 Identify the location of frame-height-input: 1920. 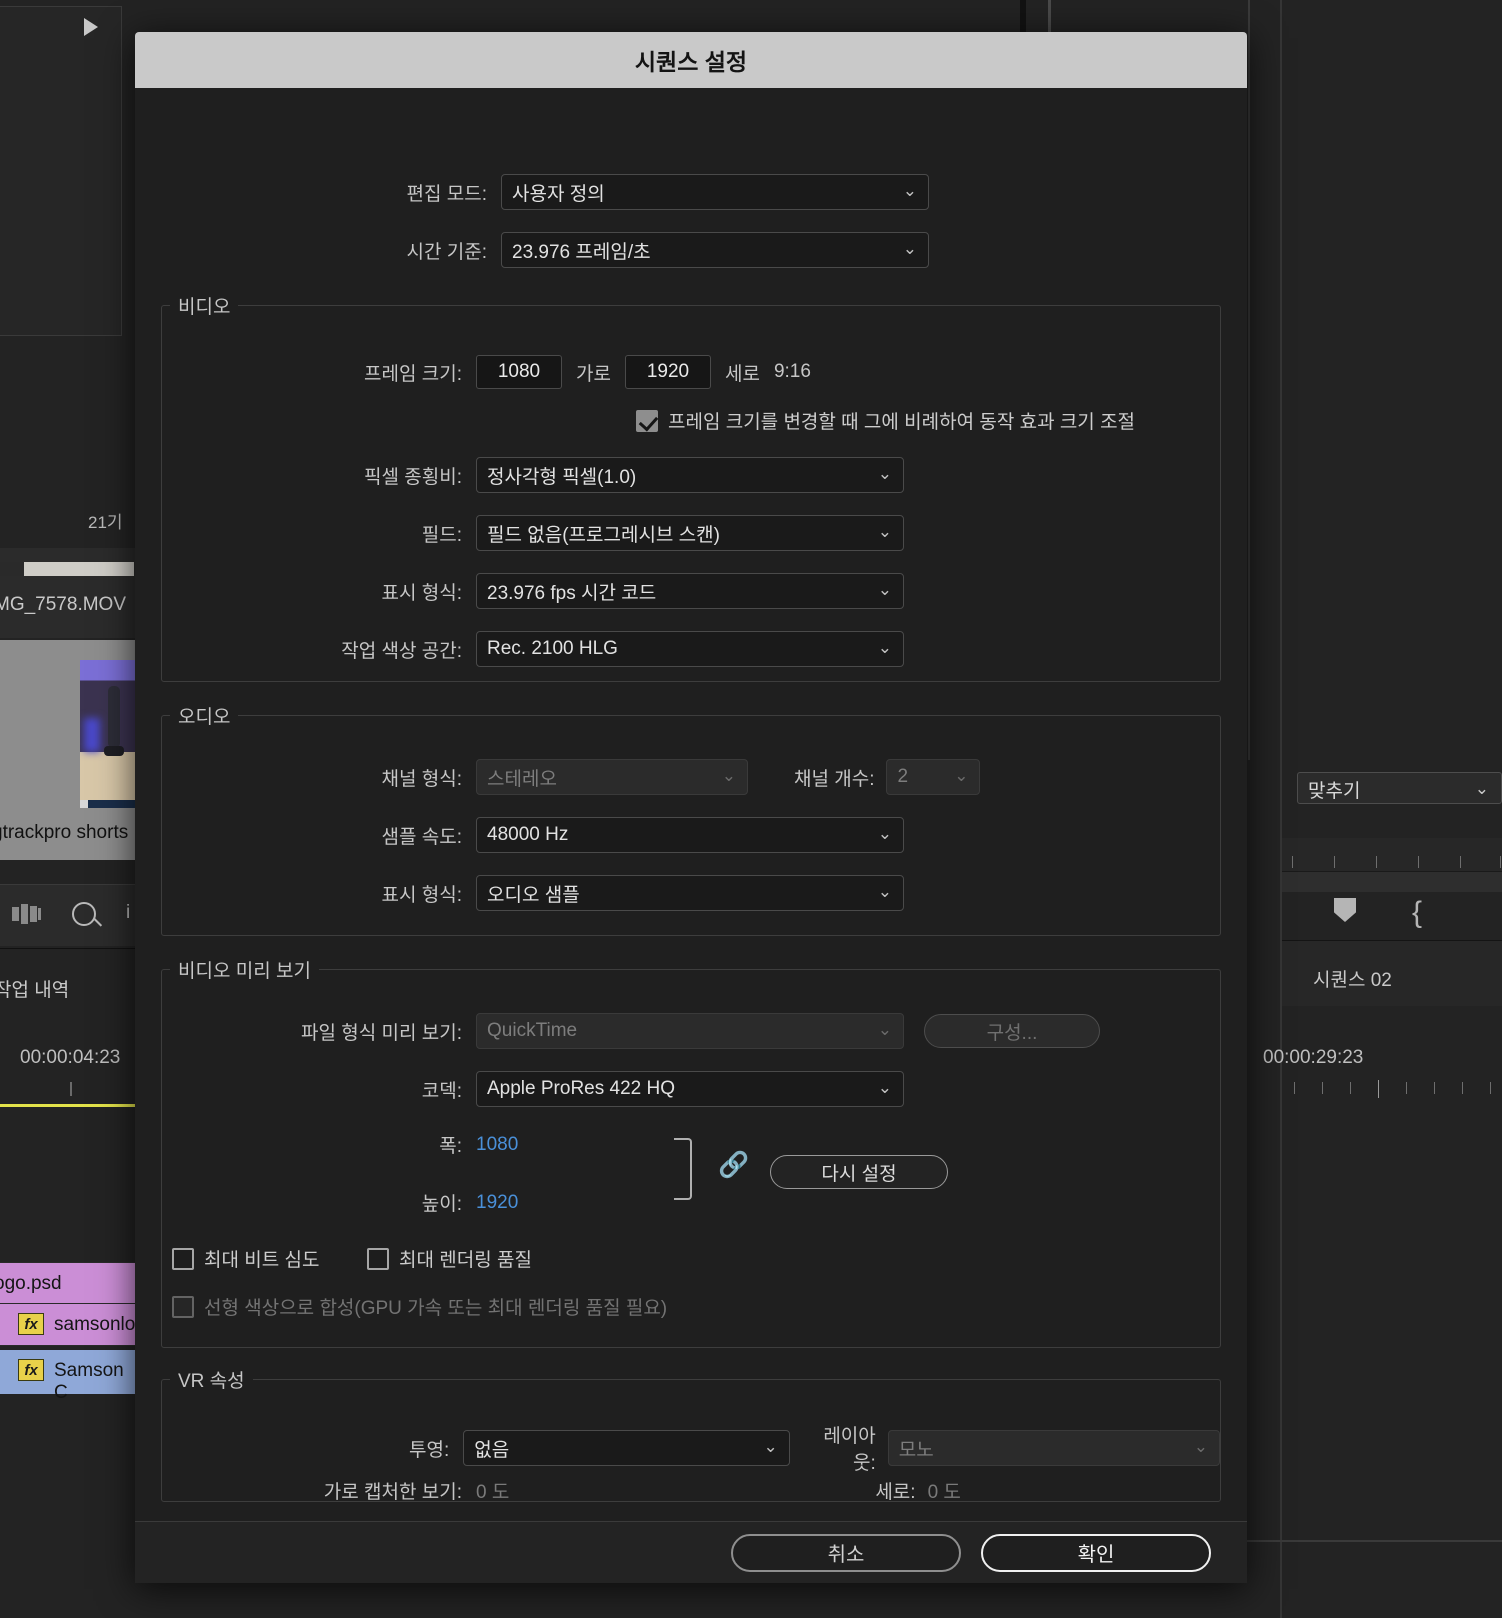
(667, 372).